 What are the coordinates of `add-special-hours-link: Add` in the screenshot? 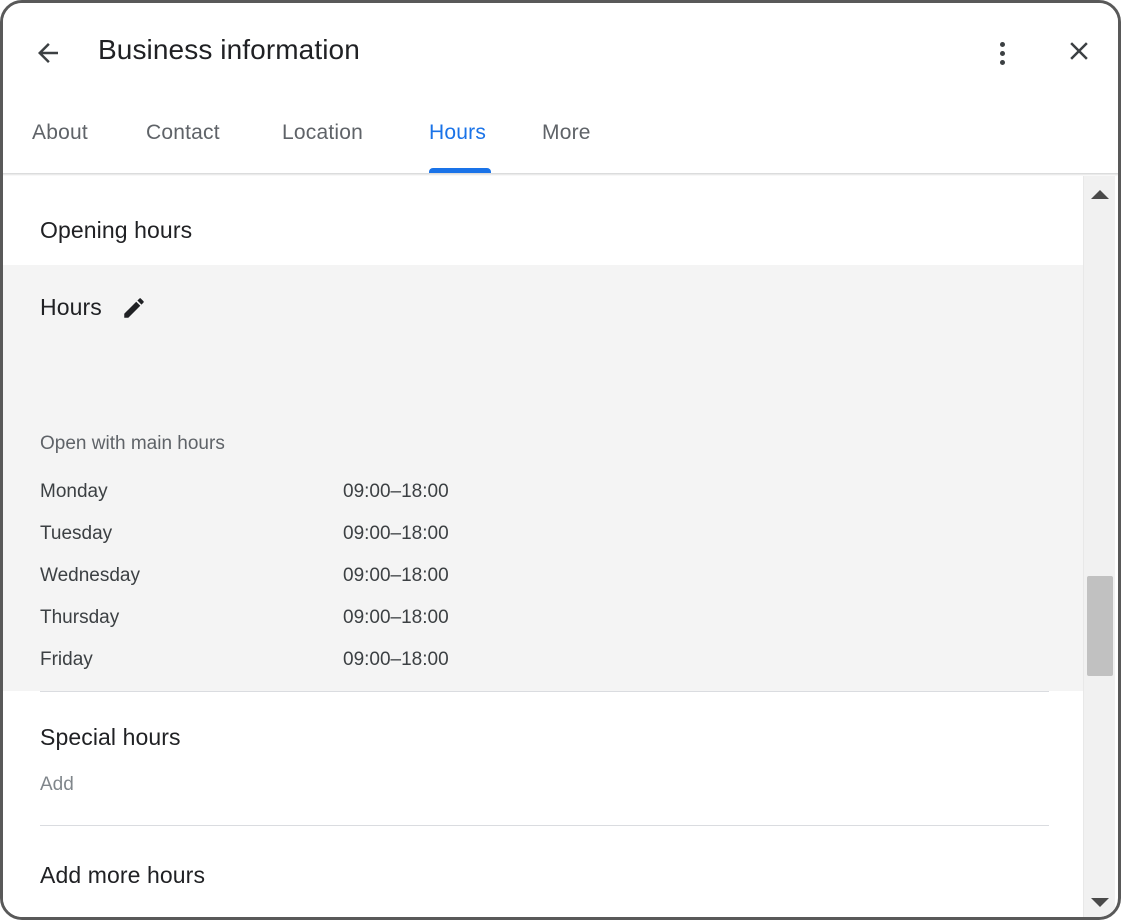 It's located at (57, 785).